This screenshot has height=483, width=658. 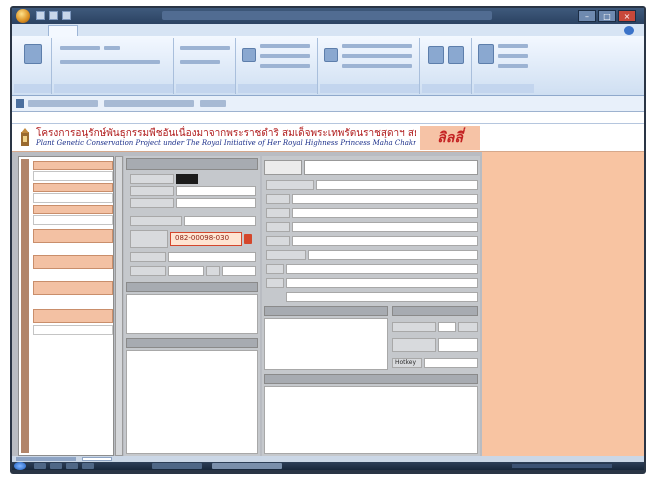 What do you see at coordinates (377, 66) in the screenshot?
I see `toggle-filter-item` at bounding box center [377, 66].